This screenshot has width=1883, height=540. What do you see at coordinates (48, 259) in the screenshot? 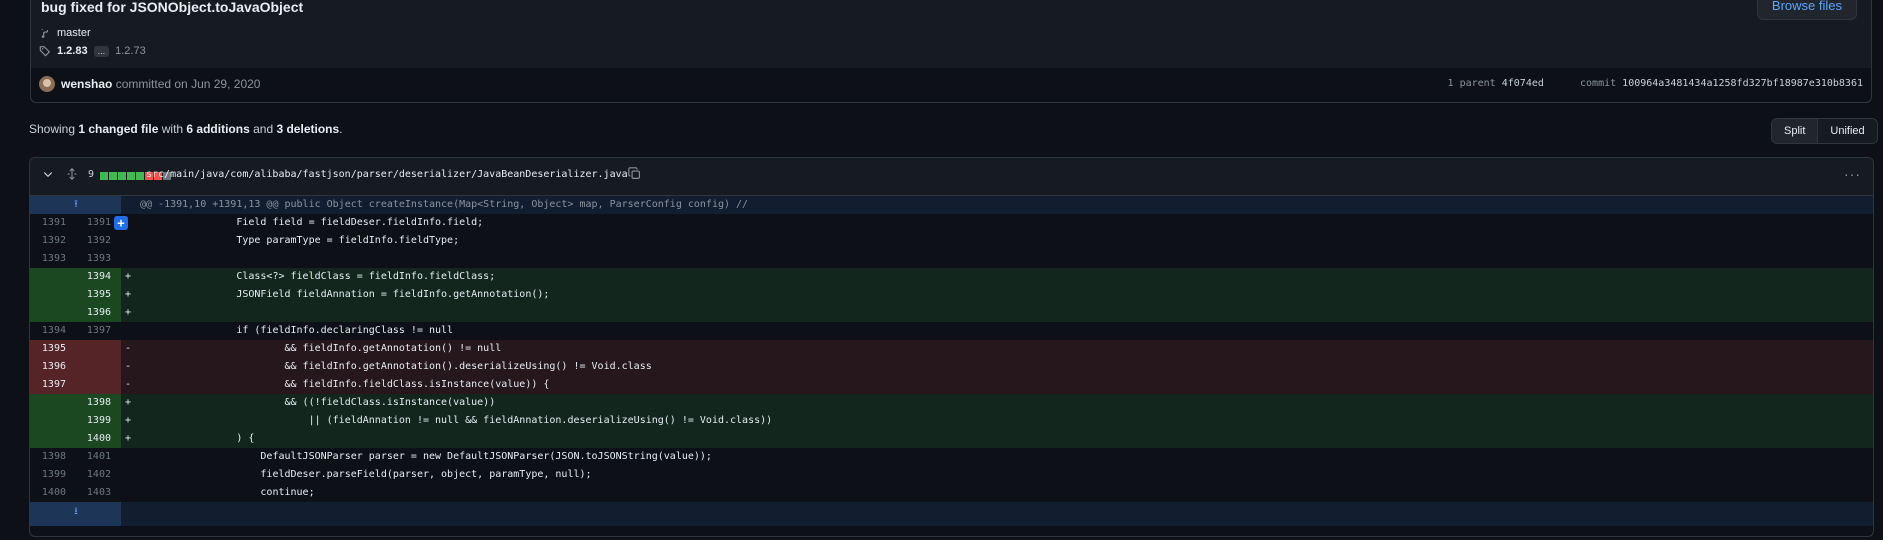
I see `old-line-number: 1393` at bounding box center [48, 259].